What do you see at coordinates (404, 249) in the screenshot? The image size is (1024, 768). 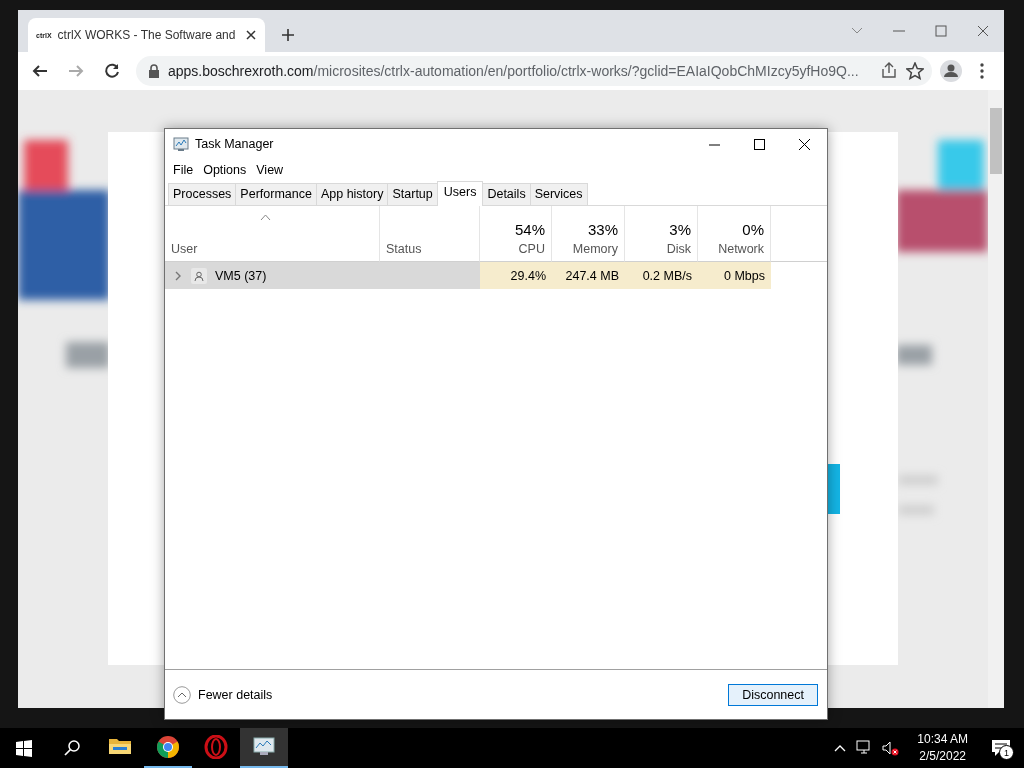 I see `column-label: Status` at bounding box center [404, 249].